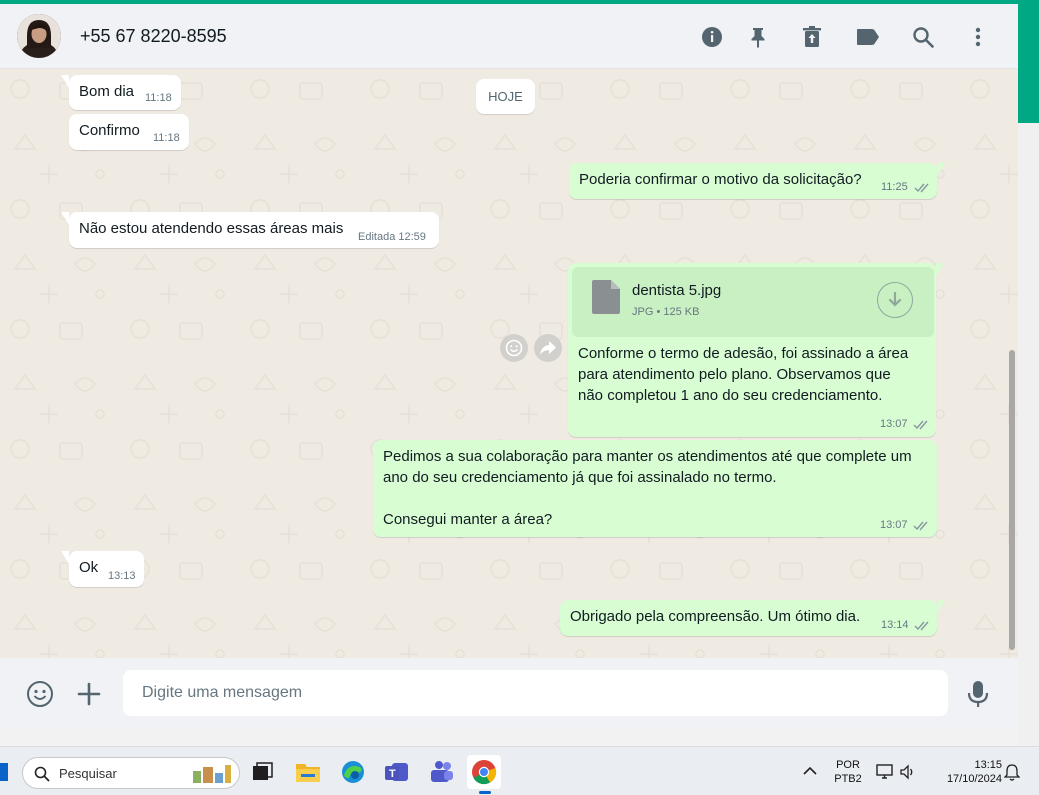 This screenshot has height=795, width=1039. What do you see at coordinates (412, 237) in the screenshot?
I see `message-time: 12:59` at bounding box center [412, 237].